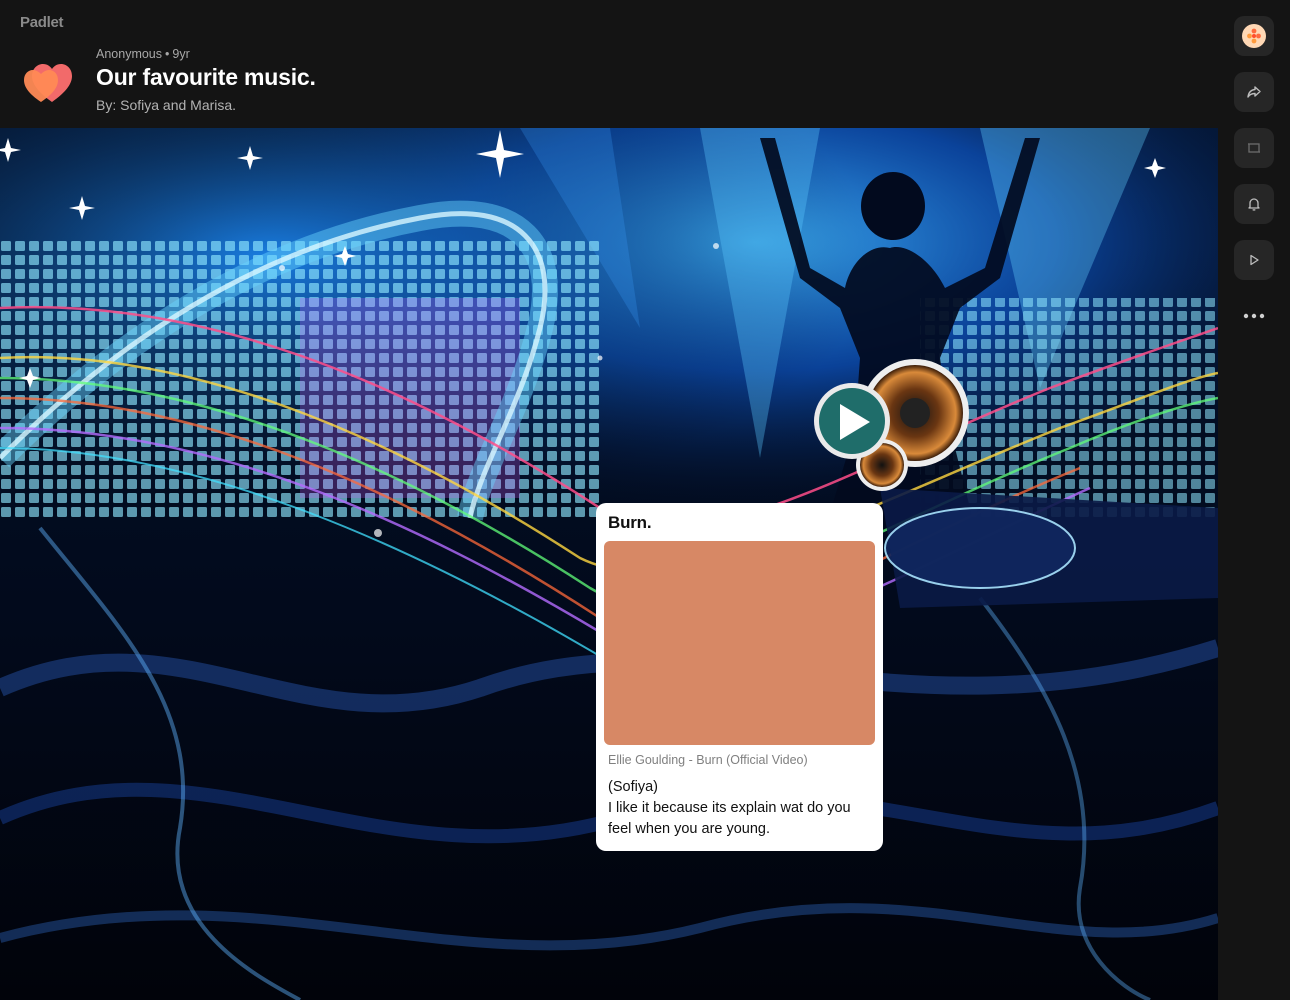 The height and width of the screenshot is (1000, 1290). Describe the element at coordinates (129, 54) in the screenshot. I see `author-name: Anonymous` at that location.